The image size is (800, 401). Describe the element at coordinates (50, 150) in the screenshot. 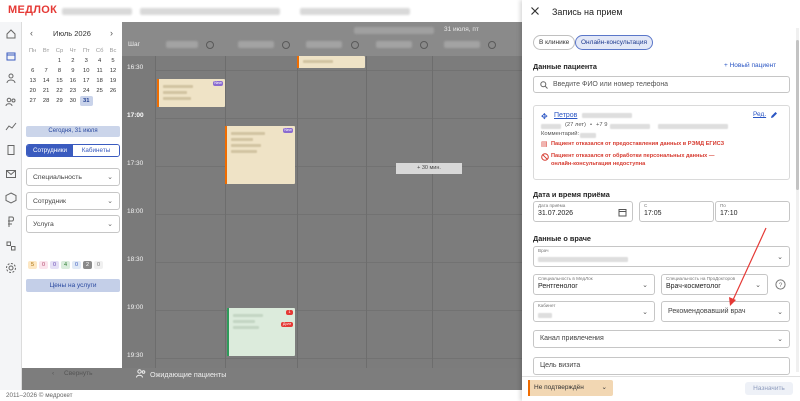

I see `tab-staff: Сотрудники` at that location.